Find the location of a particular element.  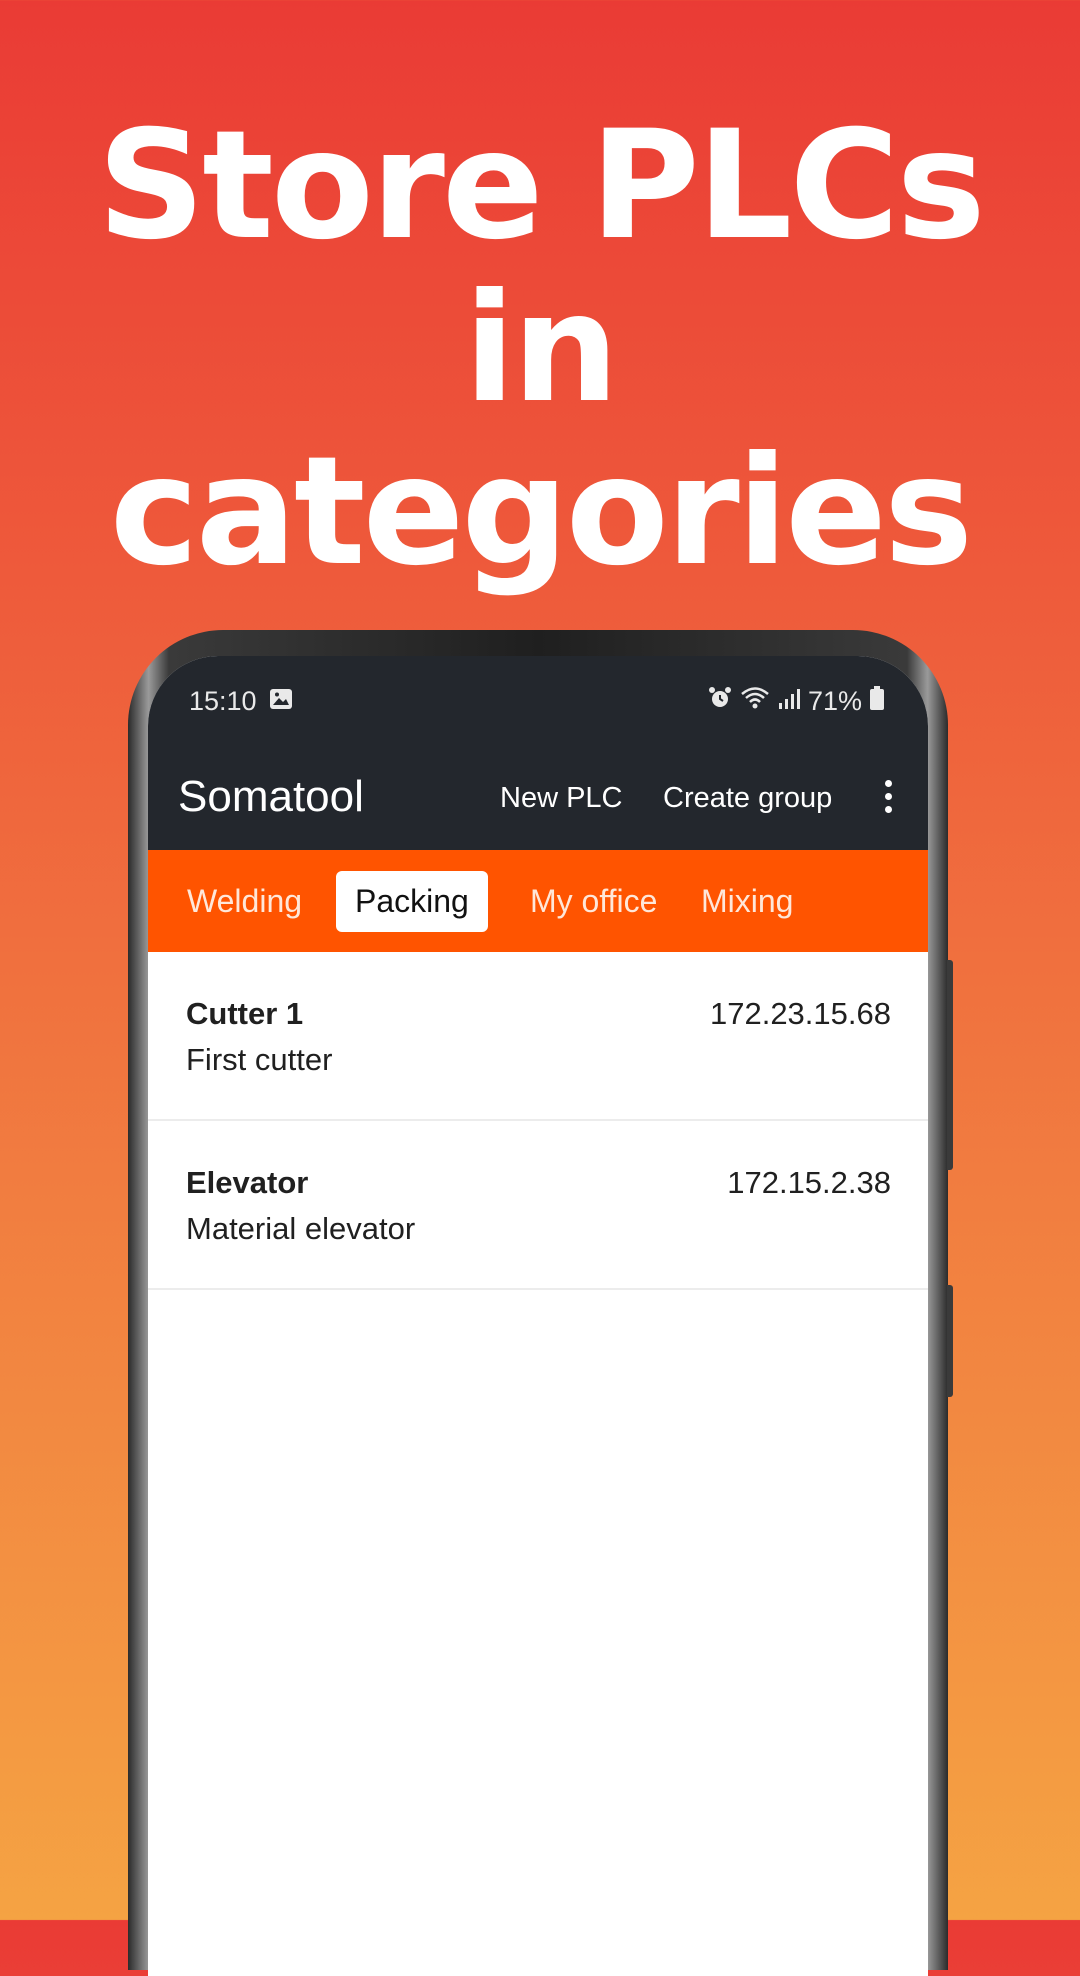

tab-mixing: Mixing is located at coordinates (747, 901).